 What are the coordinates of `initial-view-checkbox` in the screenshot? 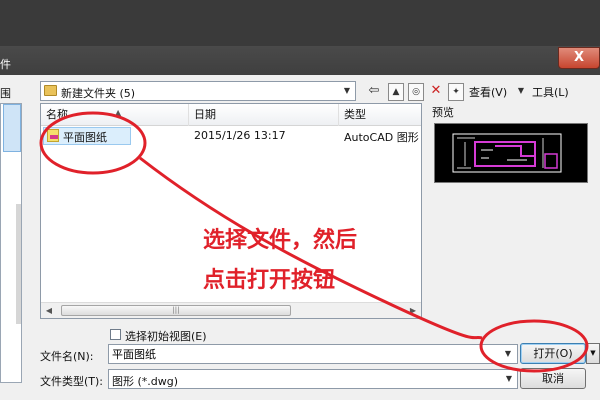 It's located at (115, 334).